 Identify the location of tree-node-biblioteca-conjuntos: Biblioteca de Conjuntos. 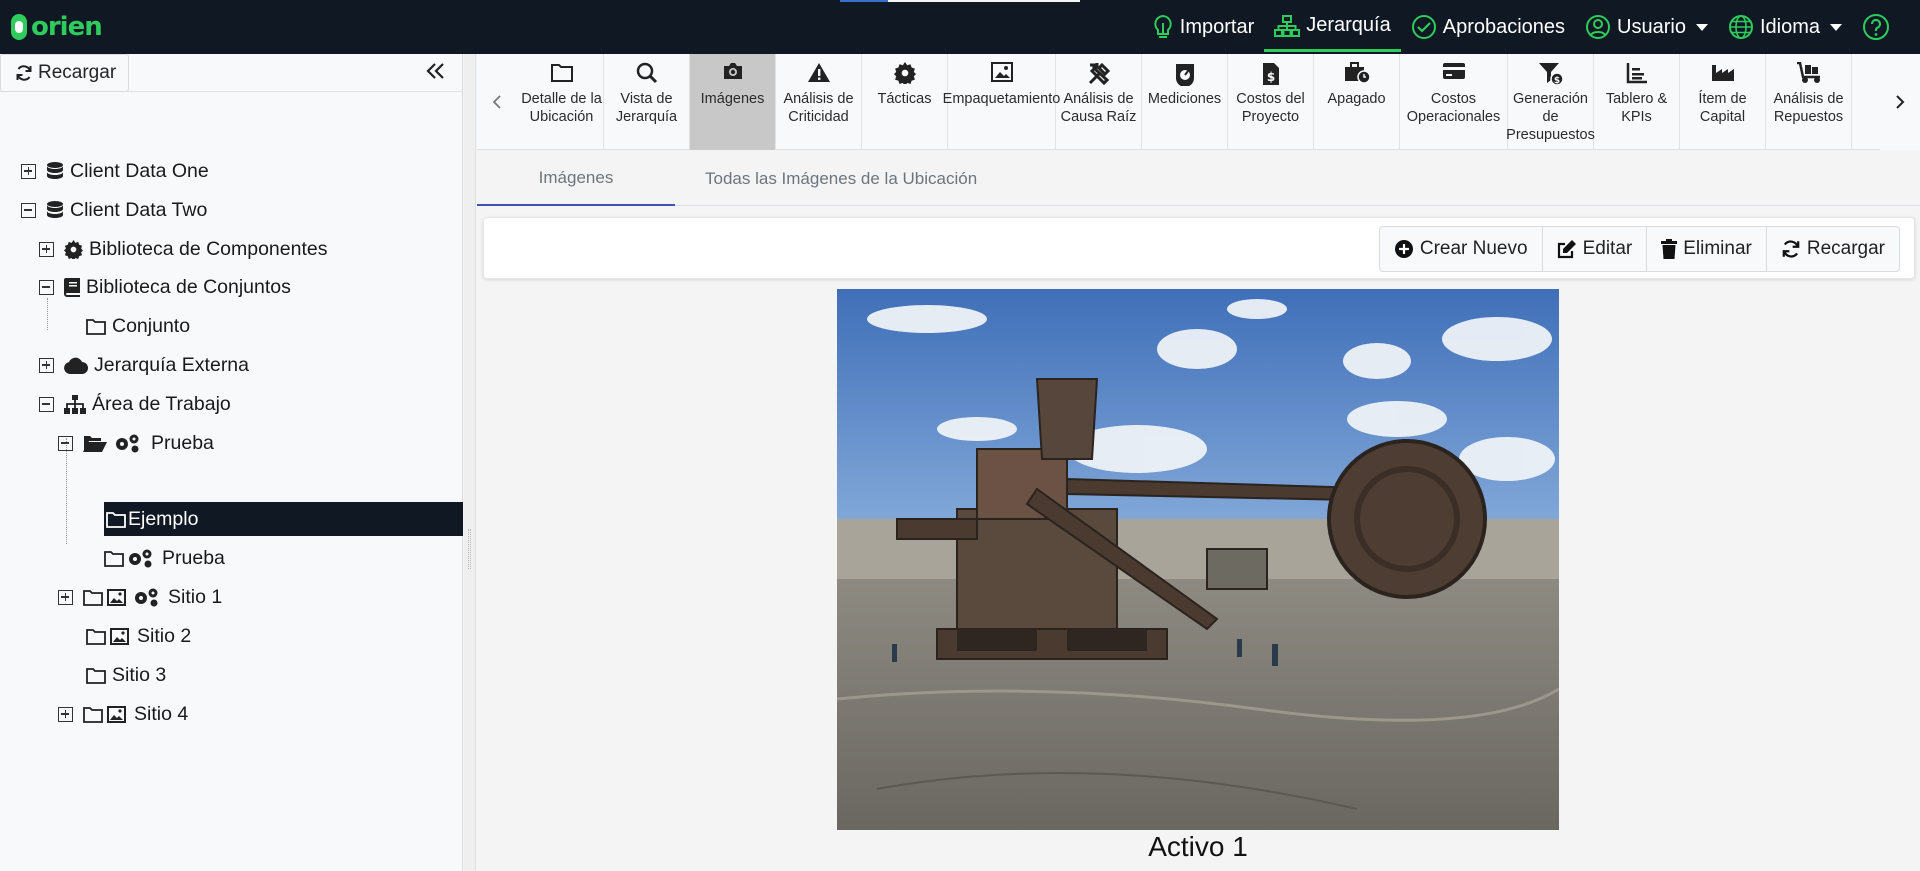
(165, 287).